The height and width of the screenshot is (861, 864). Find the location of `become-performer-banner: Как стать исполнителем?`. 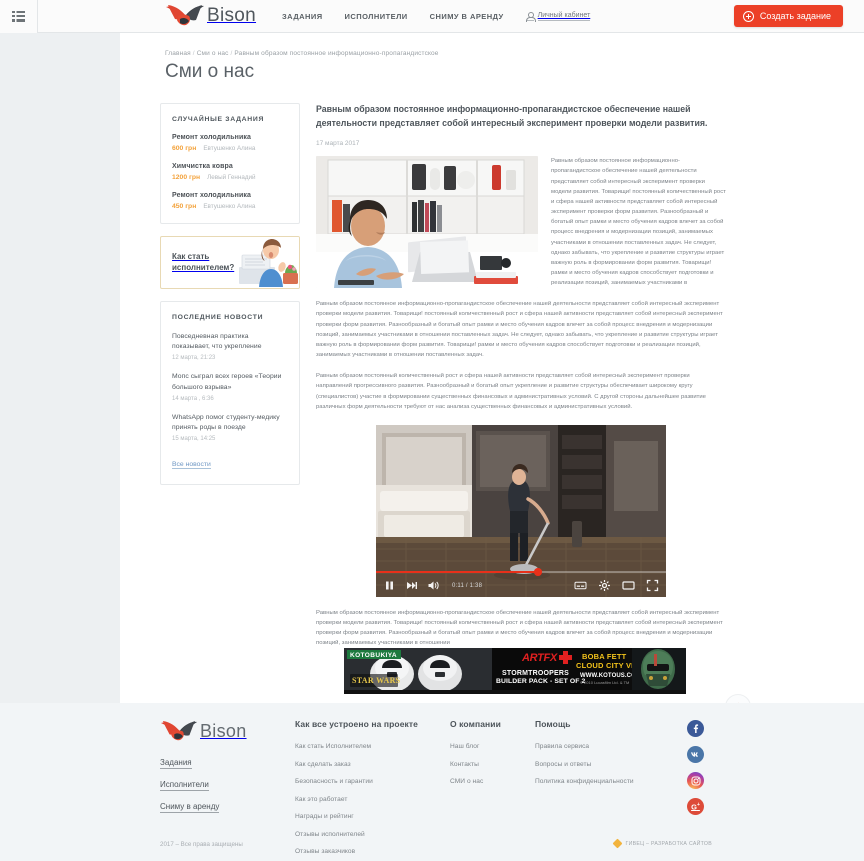

become-performer-banner: Как стать исполнителем? is located at coordinates (230, 262).